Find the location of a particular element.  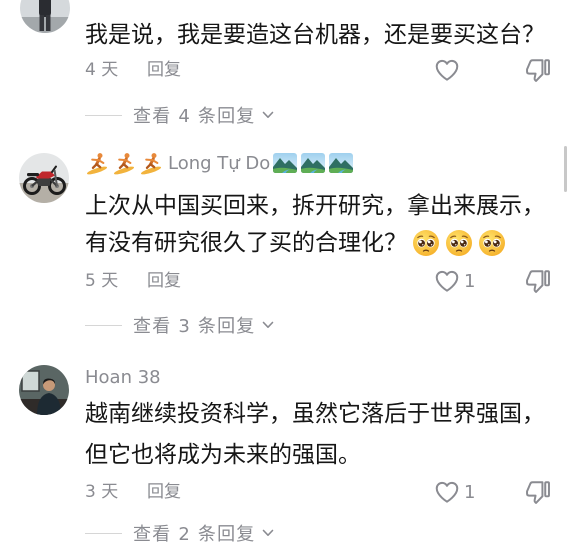

comment-time: 5 天 is located at coordinates (102, 281).